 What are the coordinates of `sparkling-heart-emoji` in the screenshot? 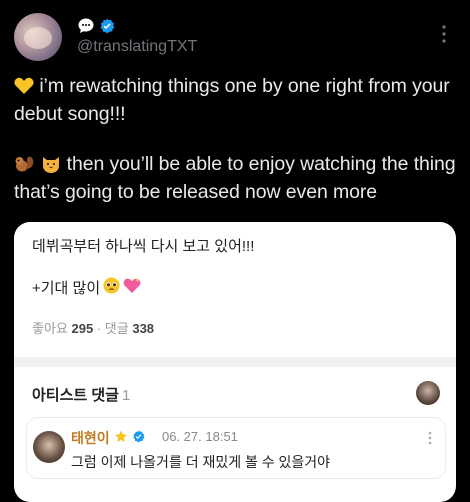 It's located at (132, 287).